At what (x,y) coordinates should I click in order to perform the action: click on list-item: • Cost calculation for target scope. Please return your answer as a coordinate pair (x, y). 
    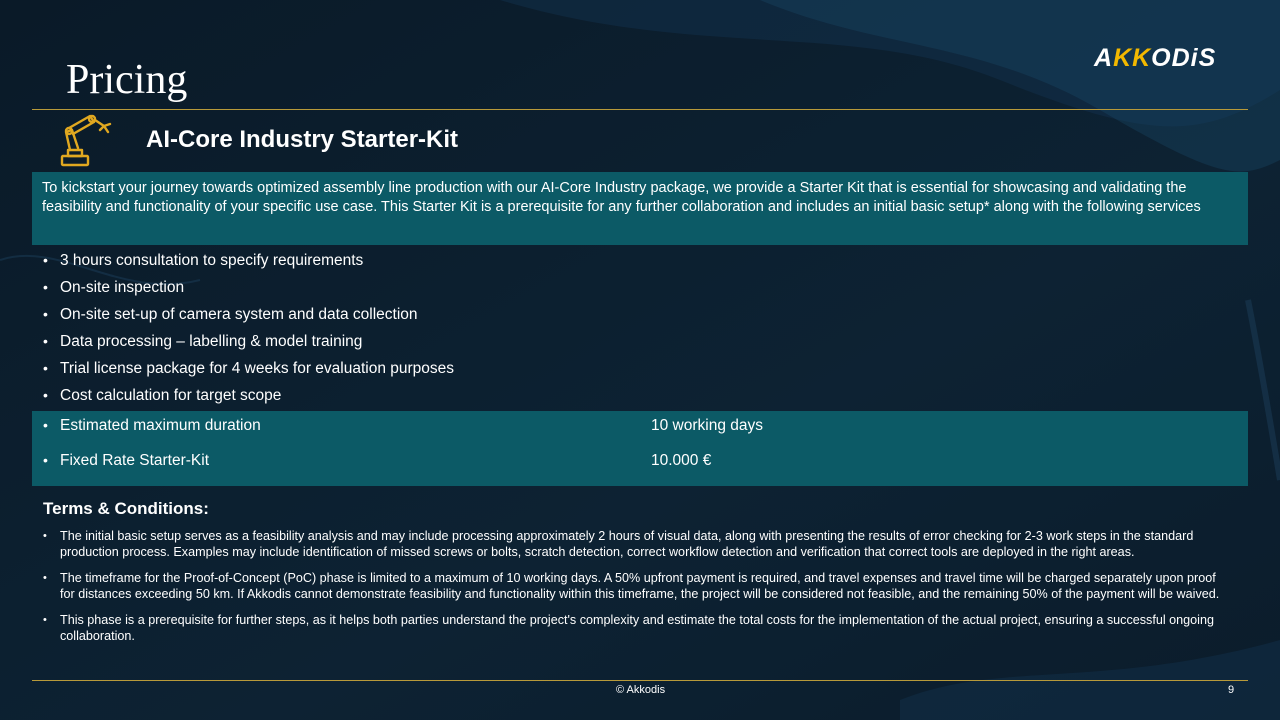
    Looking at the image, I should click on (640, 396).